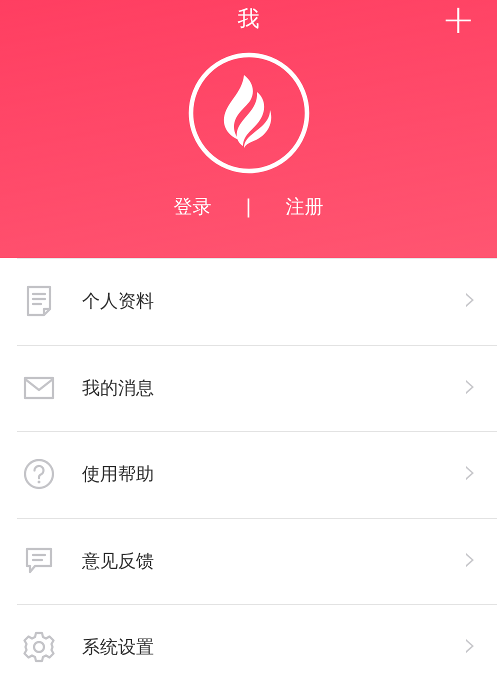 This screenshot has height=686, width=497. Describe the element at coordinates (118, 388) in the screenshot. I see `menu-label: 我的消息` at that location.